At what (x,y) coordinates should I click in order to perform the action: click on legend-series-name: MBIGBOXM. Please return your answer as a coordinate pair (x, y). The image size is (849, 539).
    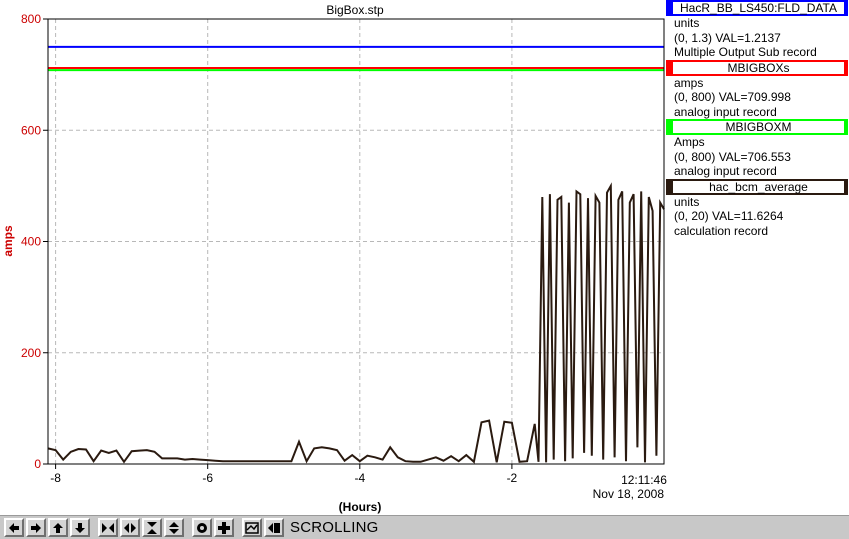
    Looking at the image, I should click on (757, 127).